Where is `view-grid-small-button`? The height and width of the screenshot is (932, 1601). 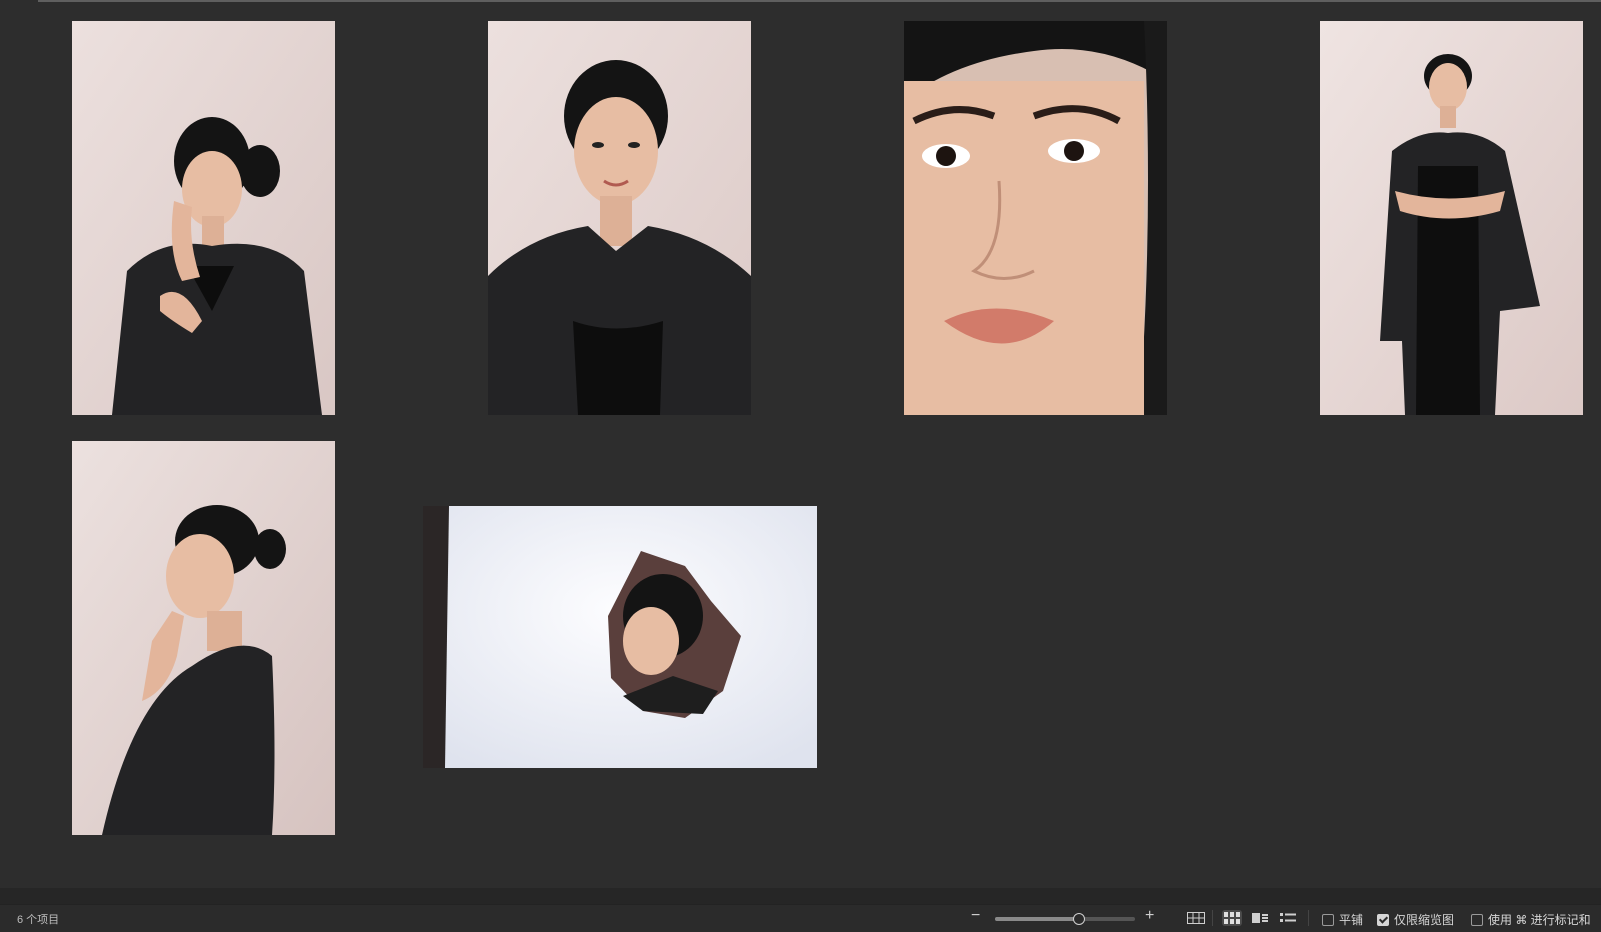 view-grid-small-button is located at coordinates (1232, 918).